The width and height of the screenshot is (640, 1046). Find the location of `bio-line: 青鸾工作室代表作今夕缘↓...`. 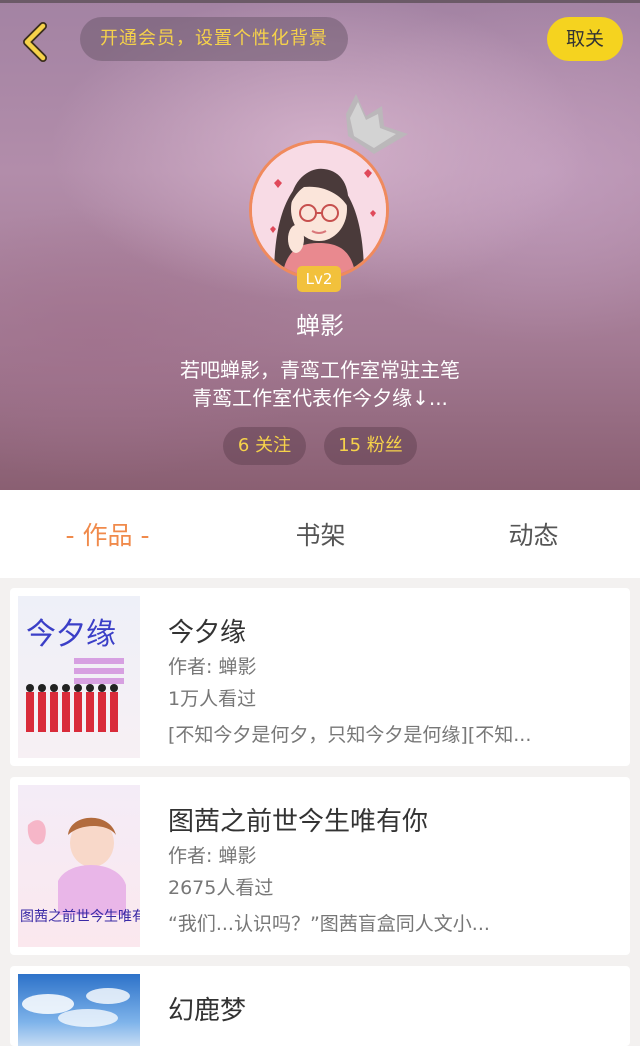

bio-line: 青鸾工作室代表作今夕缘↓... is located at coordinates (320, 398).